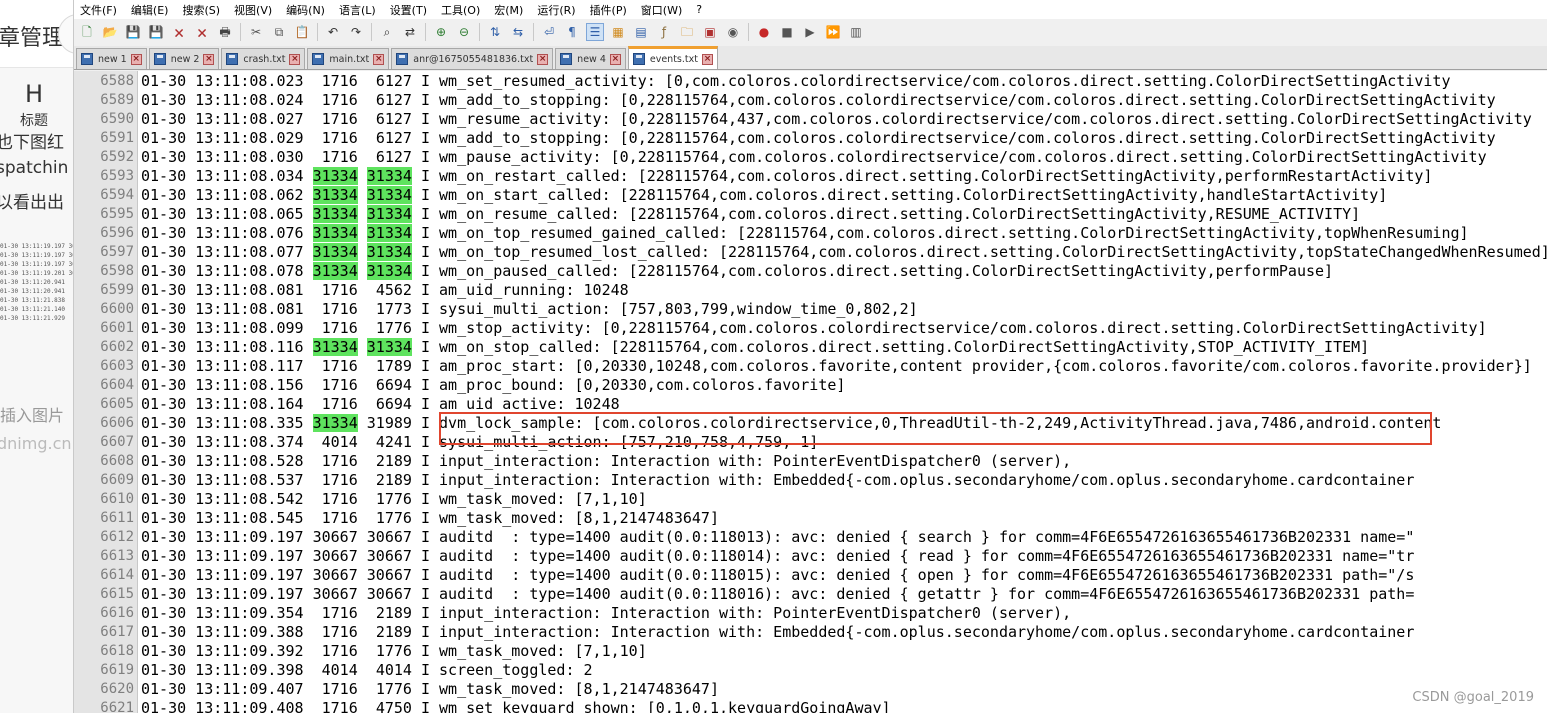 The width and height of the screenshot is (1547, 713). Describe the element at coordinates (333, 32) in the screenshot. I see `undo-icon: ↶` at that location.